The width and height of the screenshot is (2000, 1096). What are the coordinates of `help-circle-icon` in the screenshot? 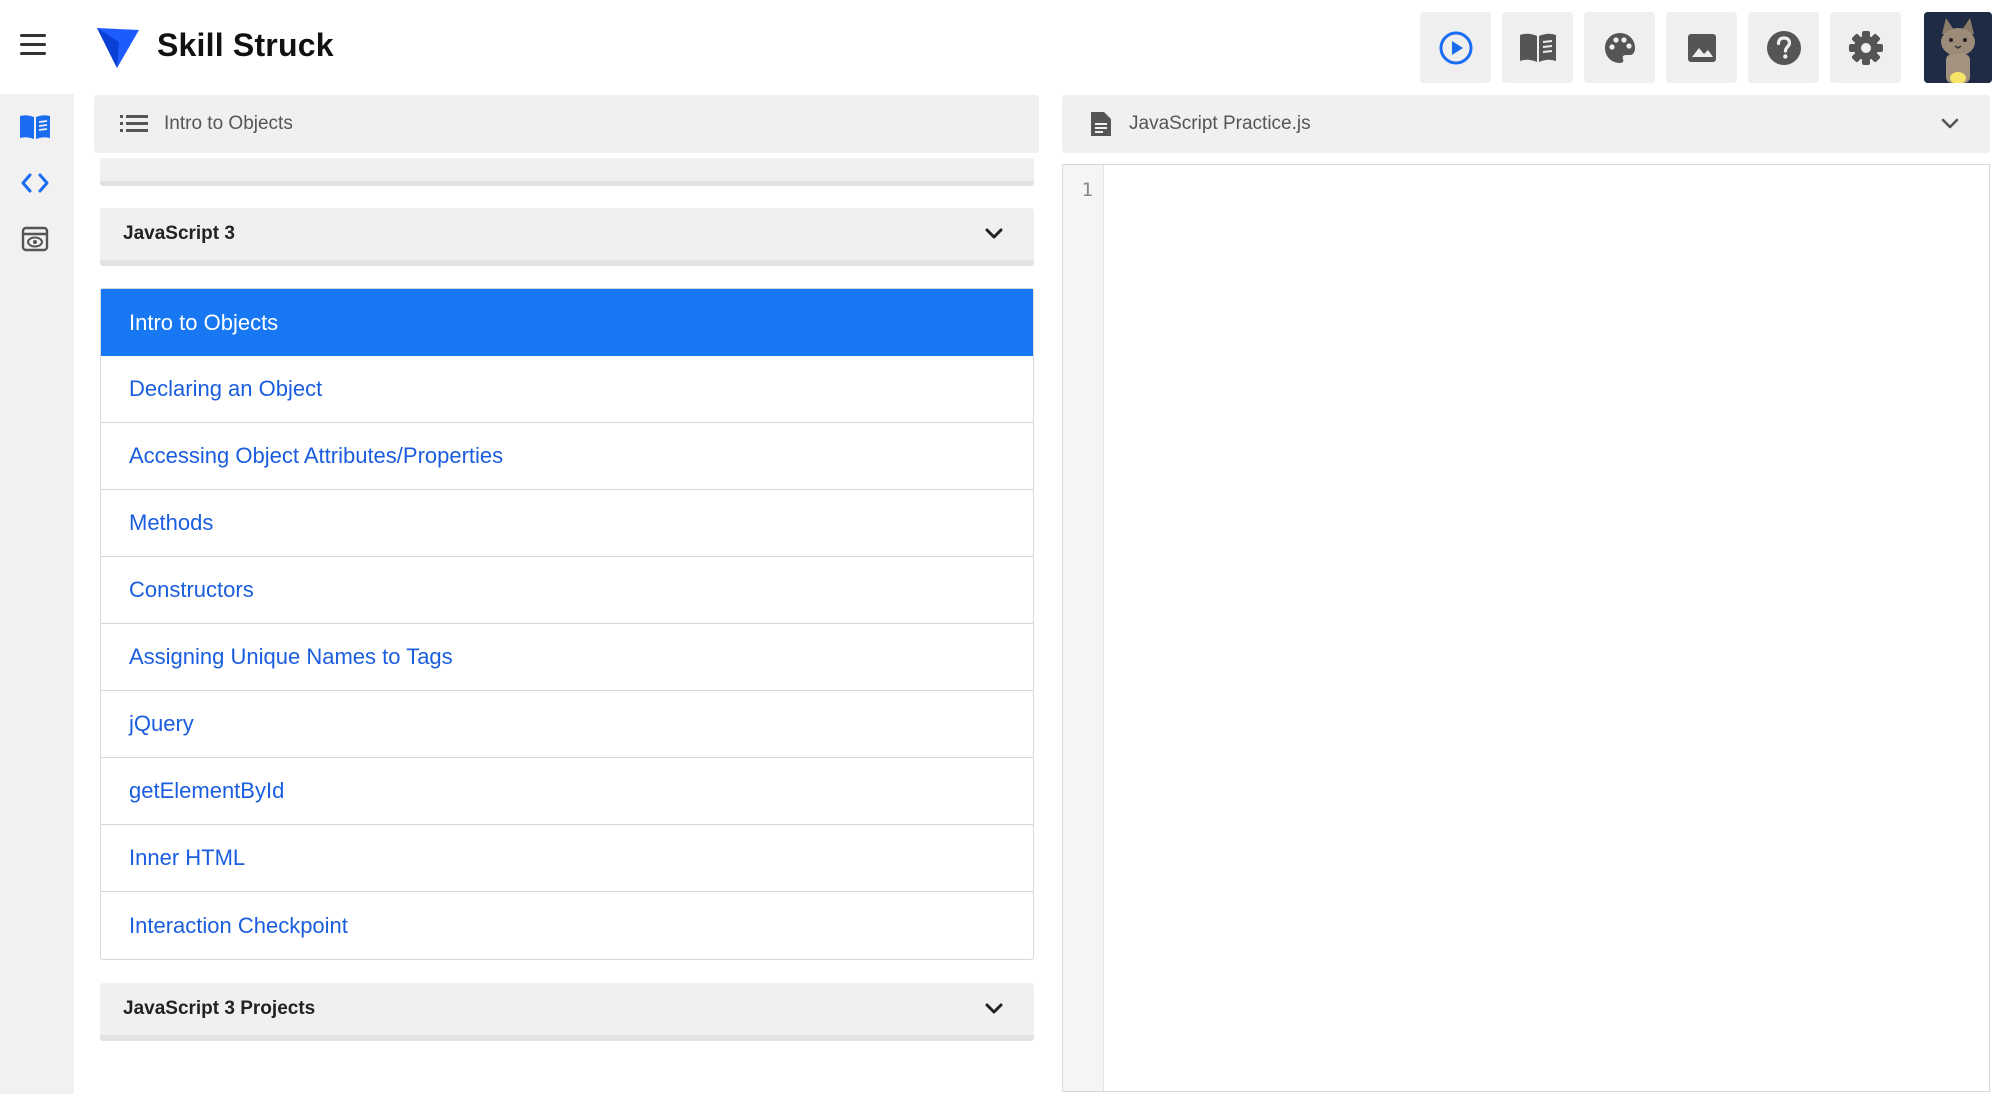 It's located at (1783, 47).